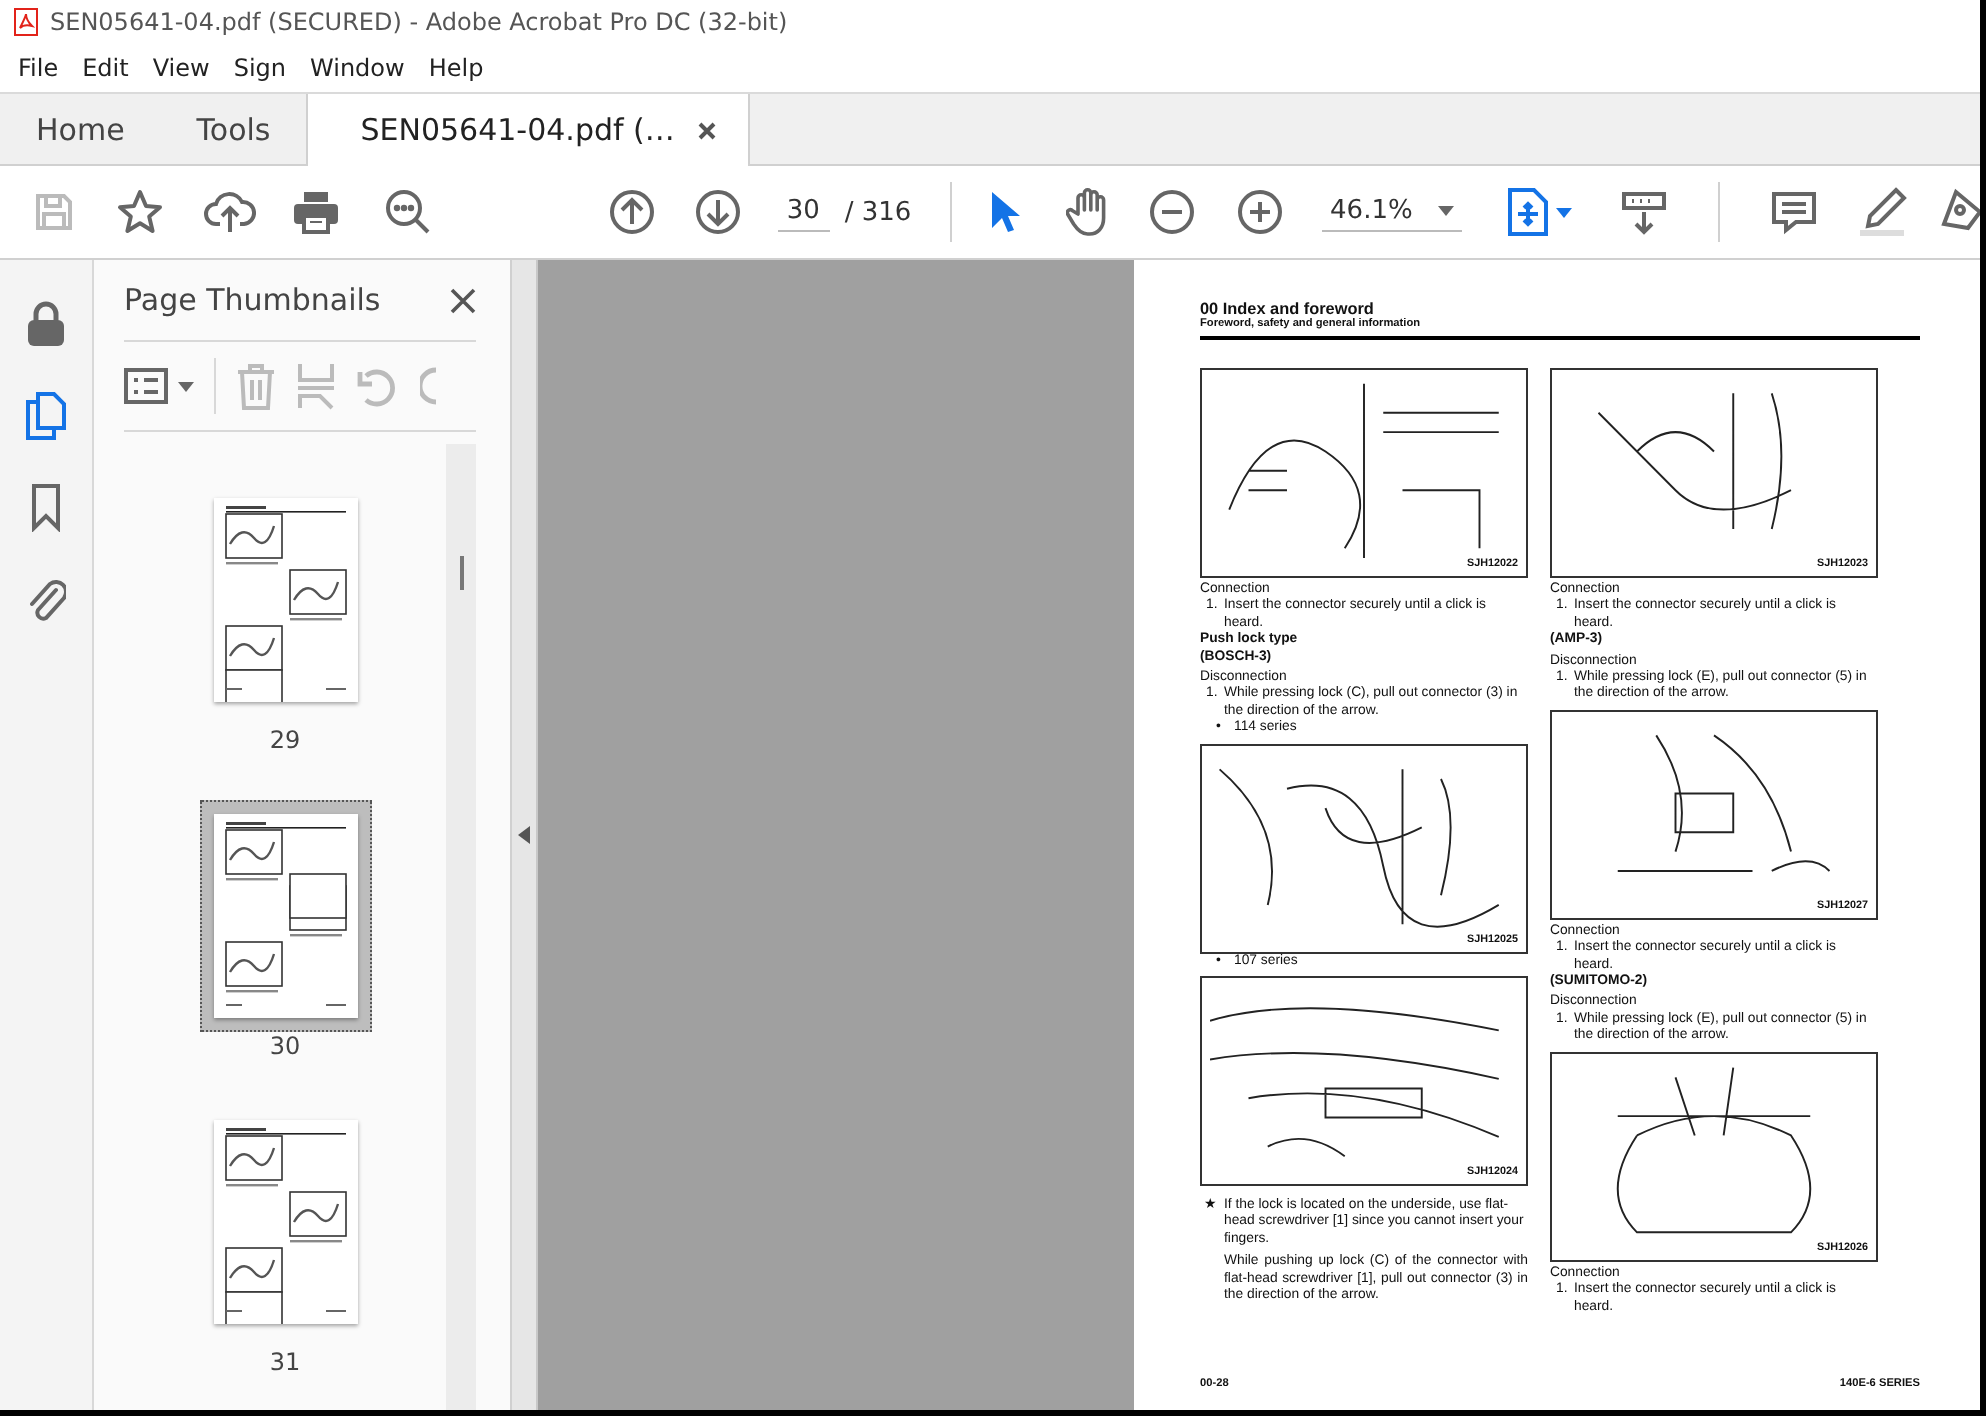 This screenshot has height=1416, width=1986. What do you see at coordinates (46, 324) in the screenshot?
I see `lock-icon` at bounding box center [46, 324].